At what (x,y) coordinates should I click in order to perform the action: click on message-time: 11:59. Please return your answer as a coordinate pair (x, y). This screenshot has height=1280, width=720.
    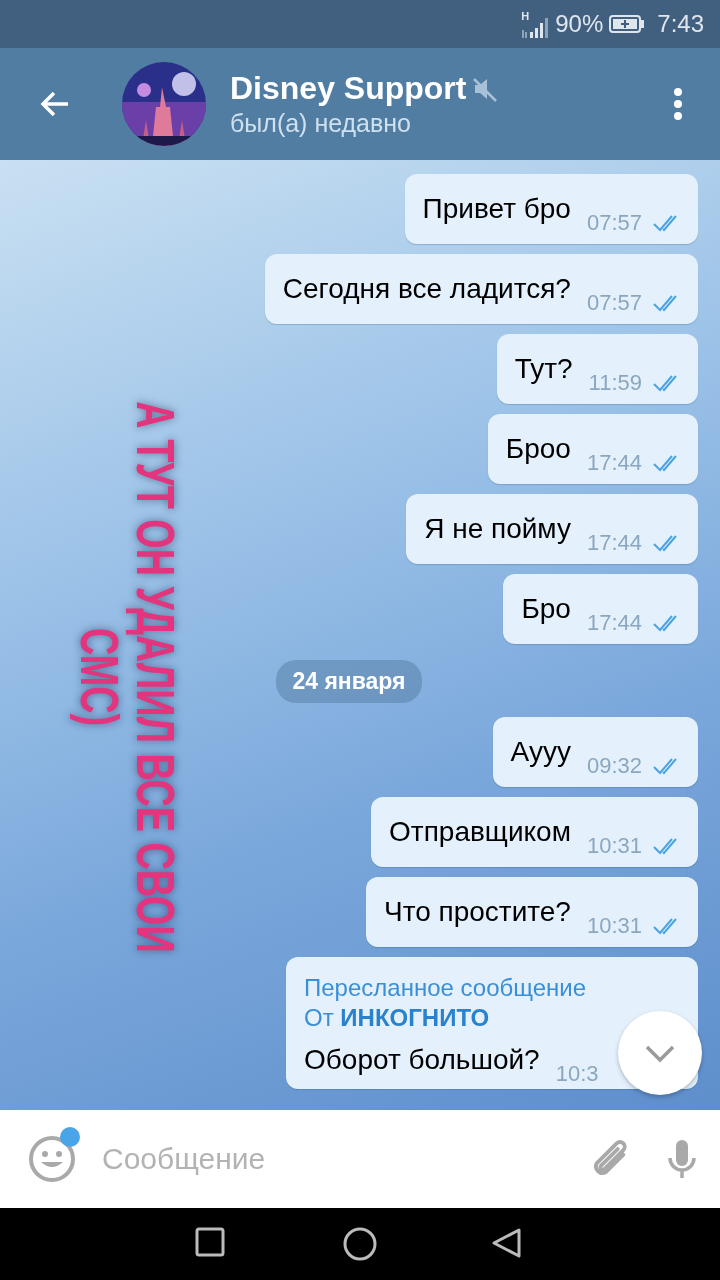
    Looking at the image, I should click on (615, 383).